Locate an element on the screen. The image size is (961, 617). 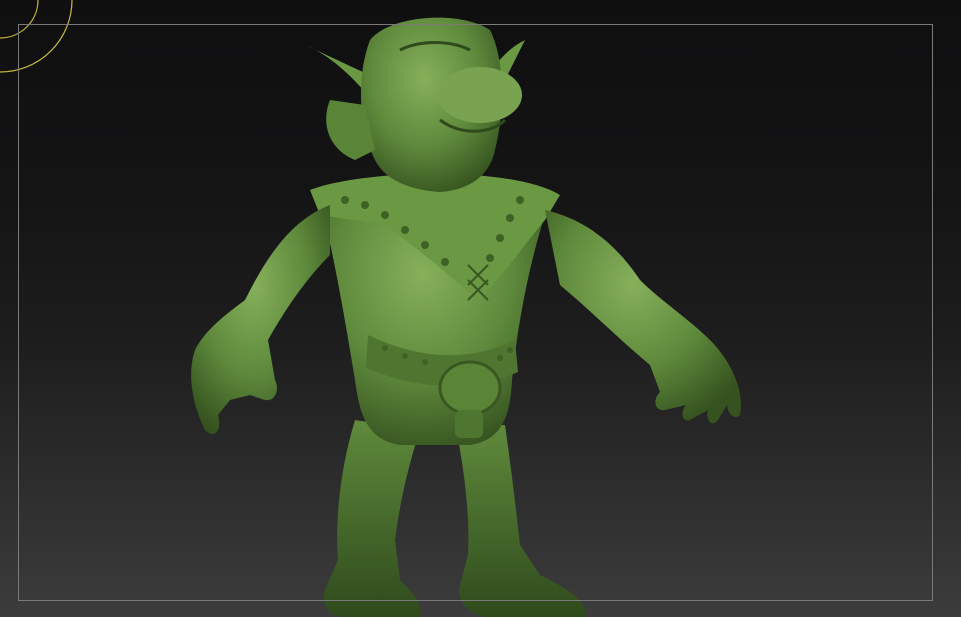
left-leg is located at coordinates (372, 518).